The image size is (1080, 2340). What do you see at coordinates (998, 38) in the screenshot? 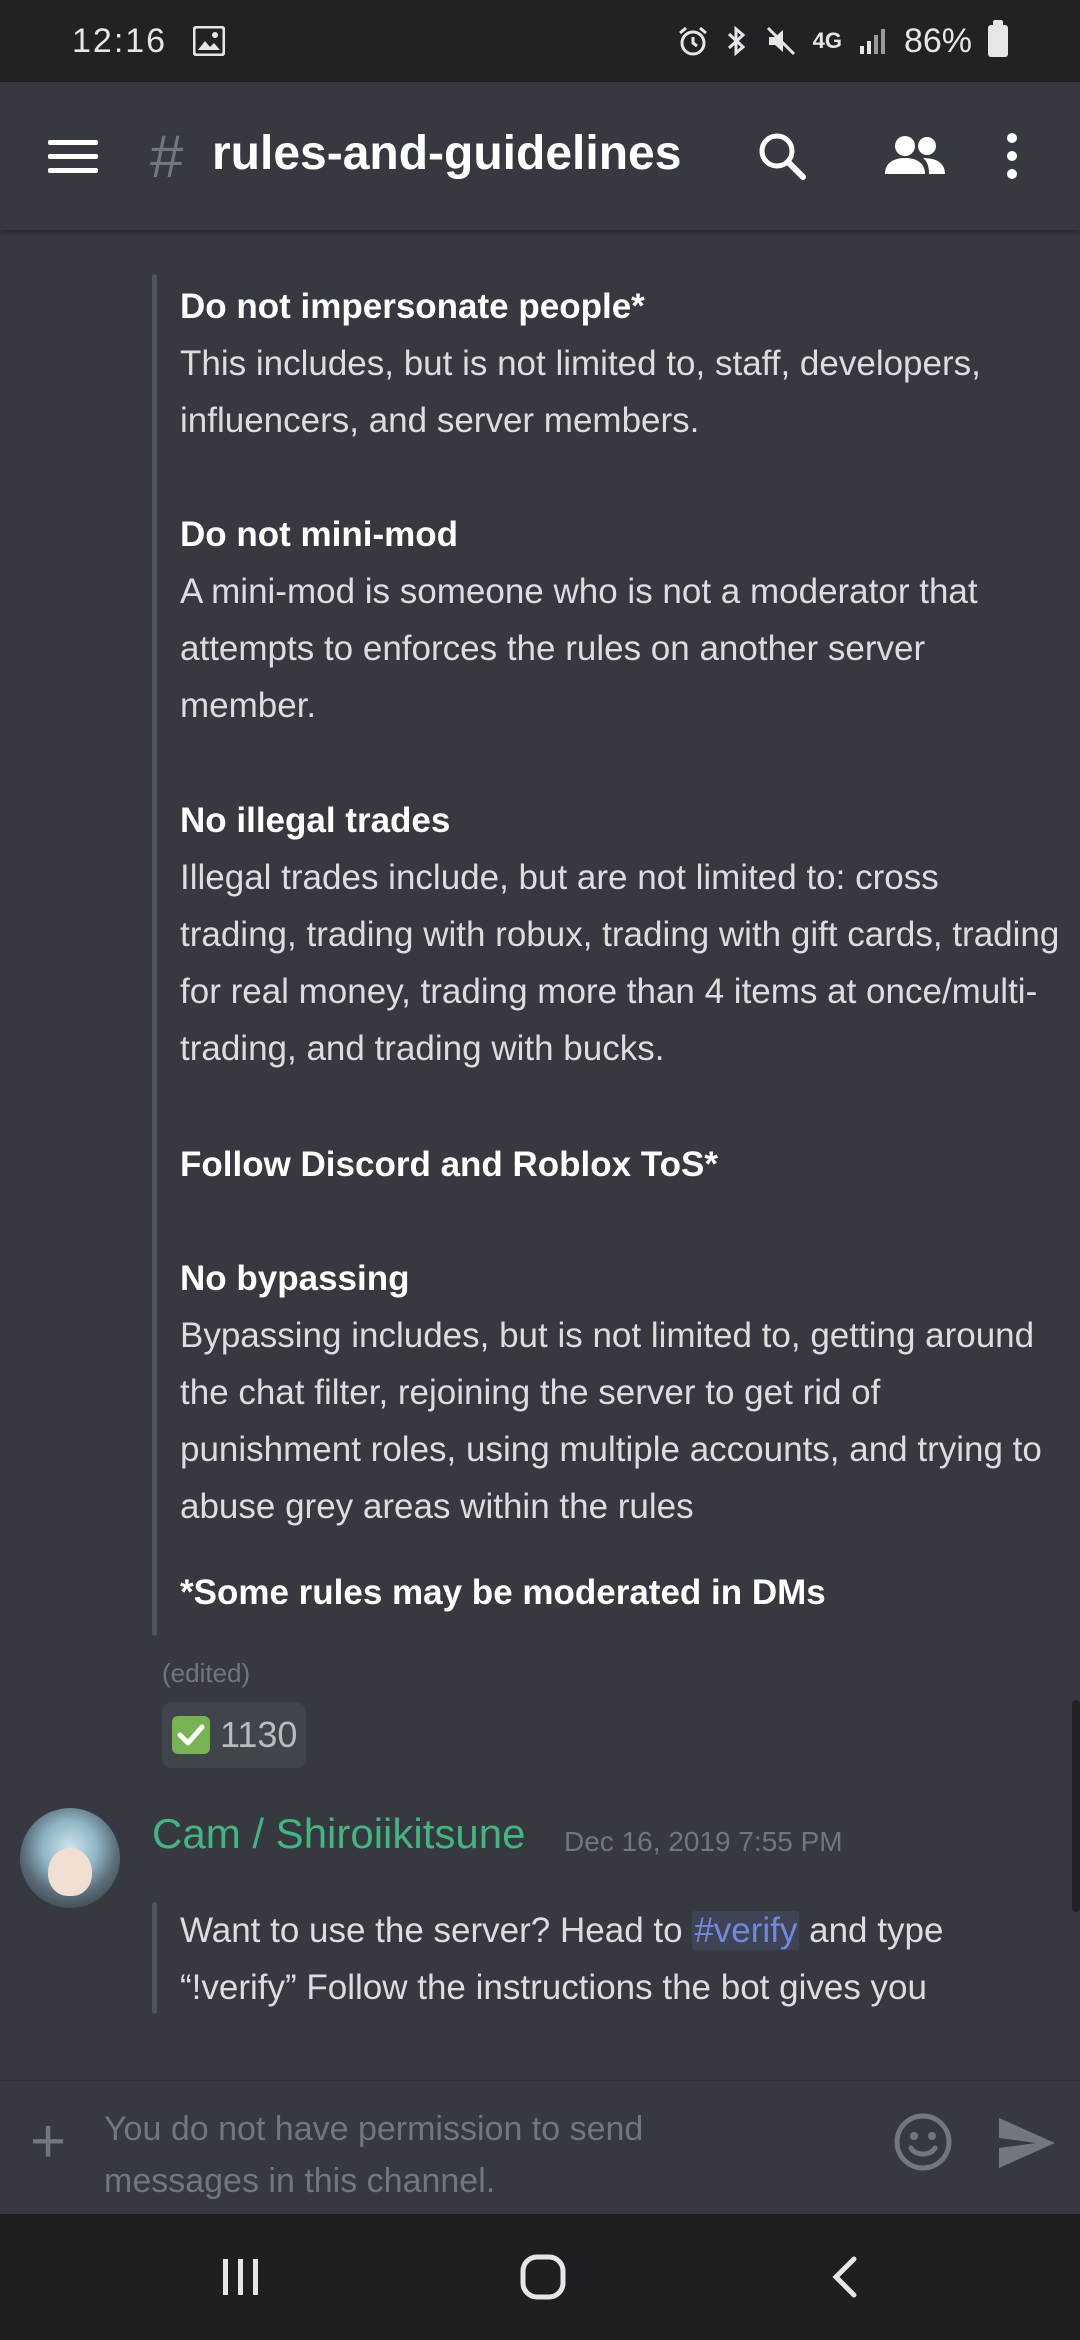
I see `battery-icon` at bounding box center [998, 38].